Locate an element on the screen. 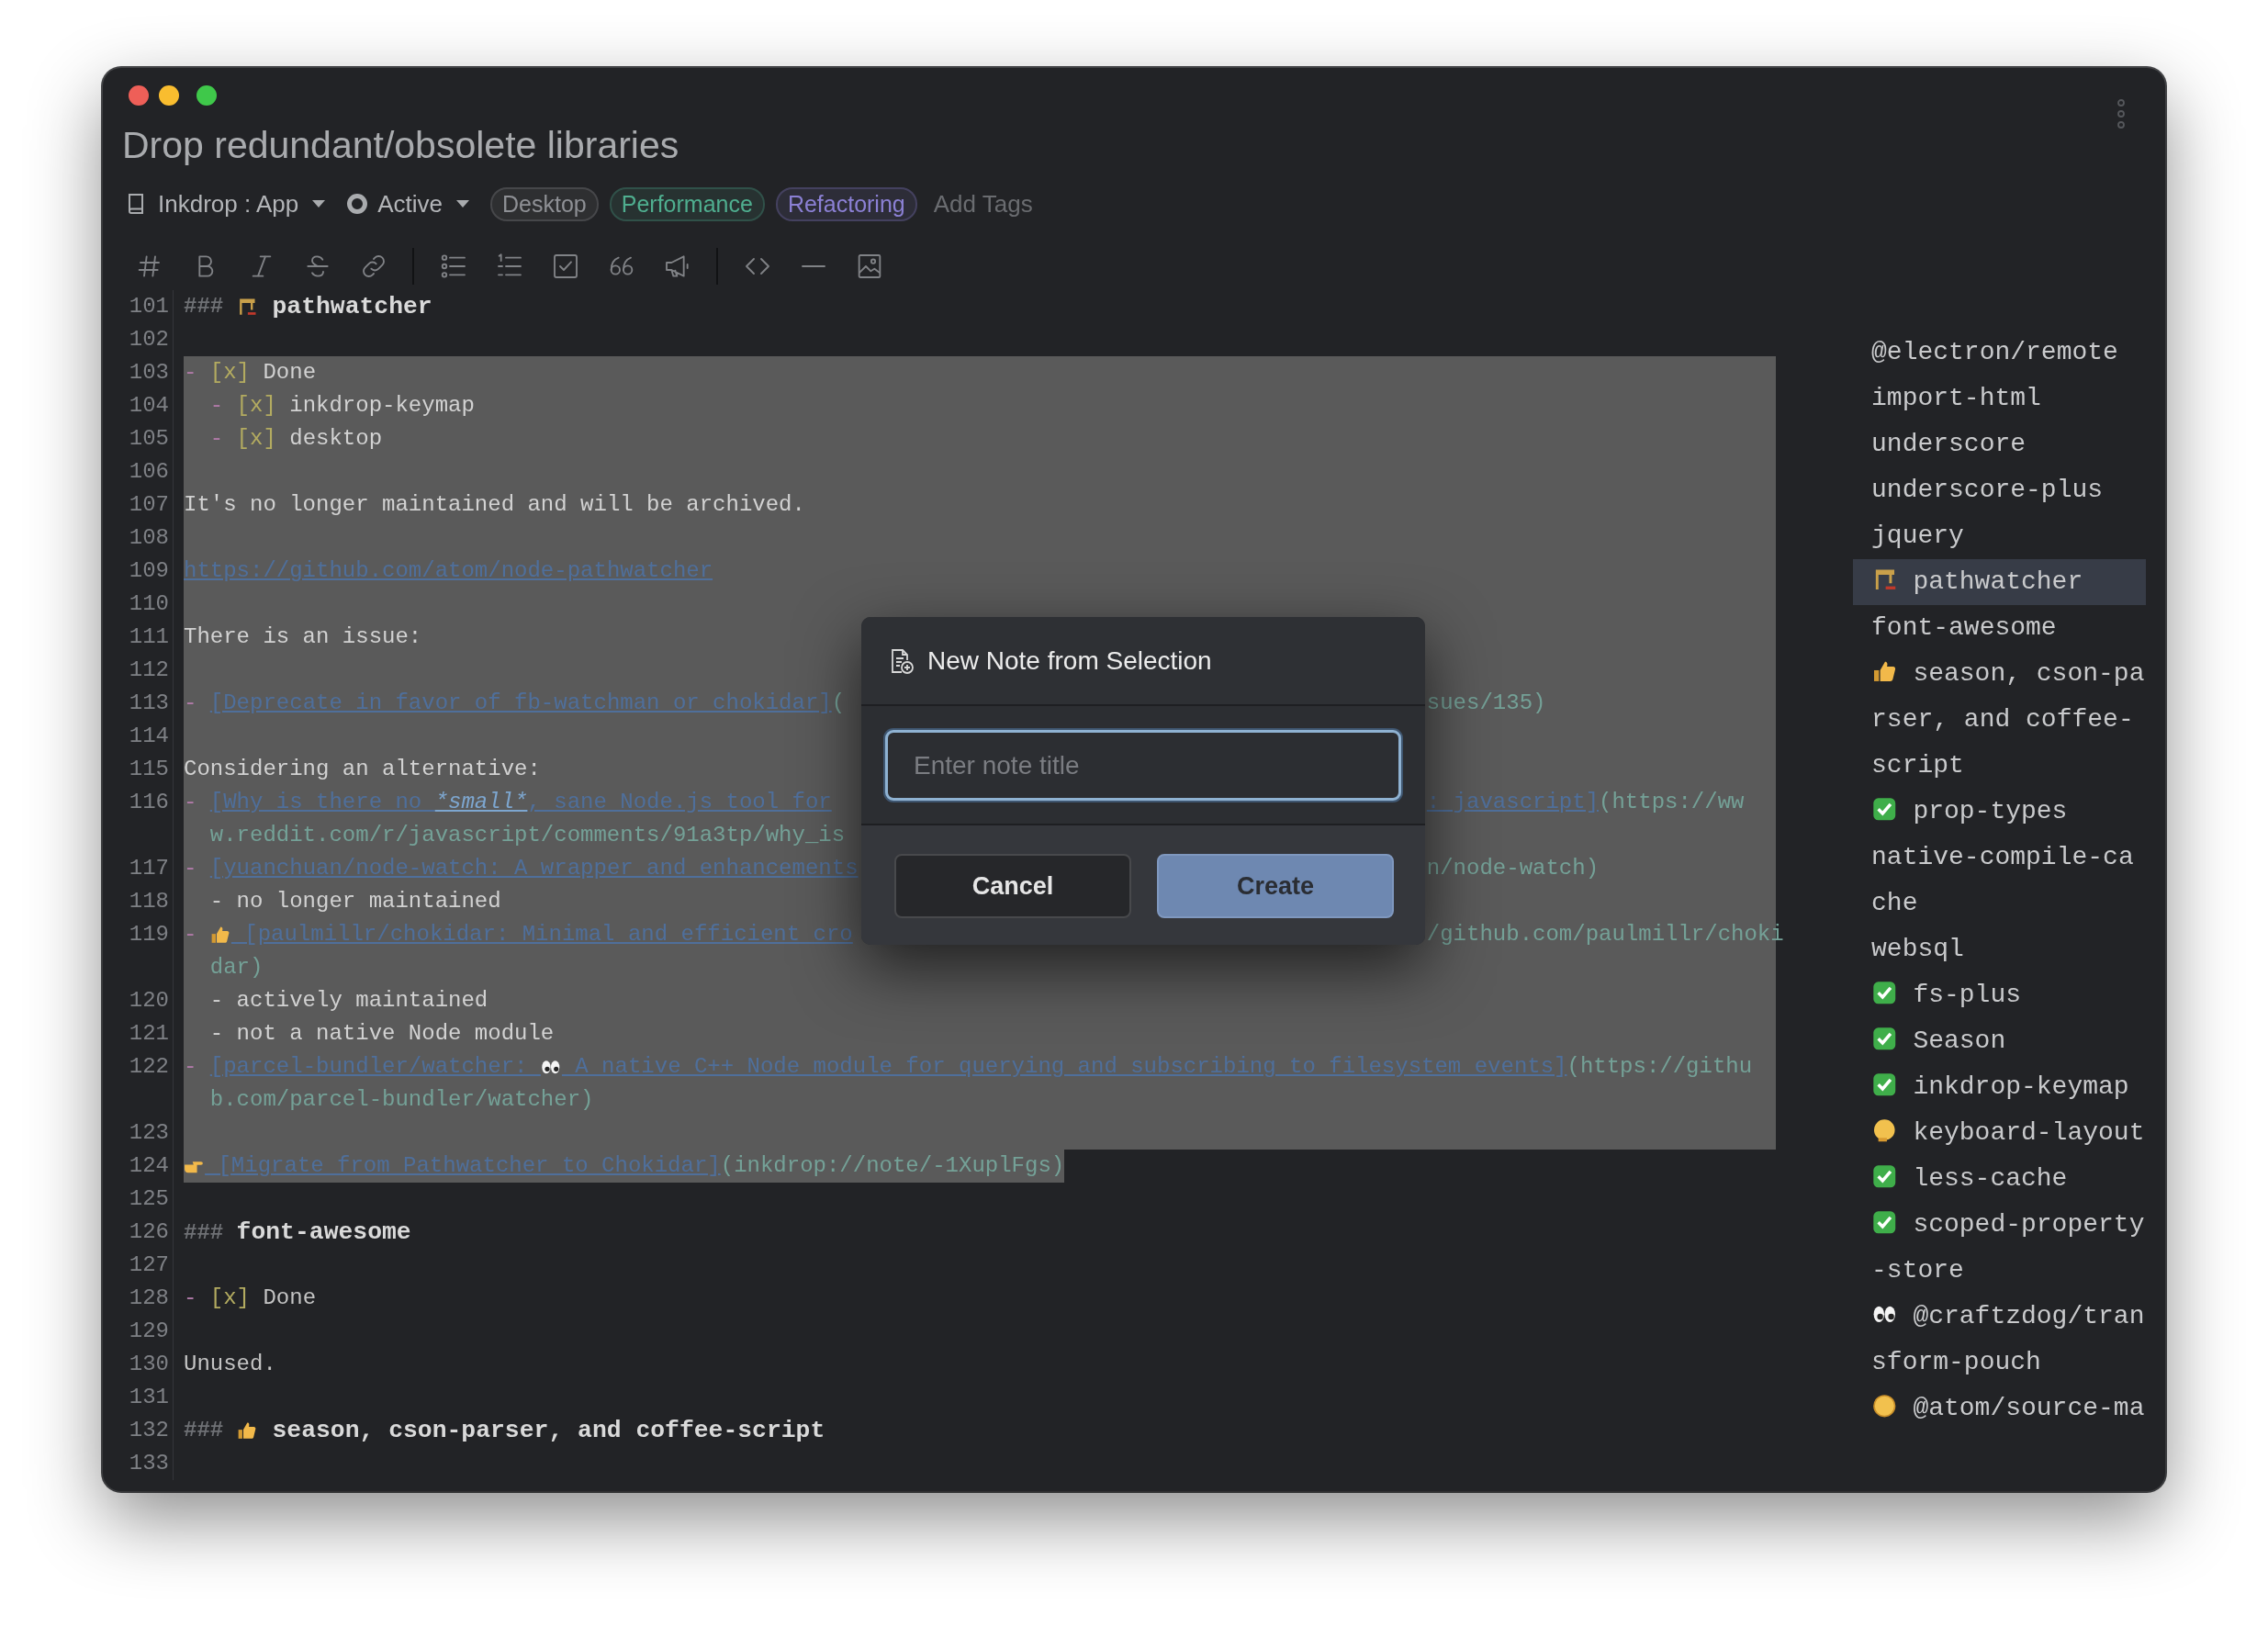 The height and width of the screenshot is (1627, 2268). outline-item: fs-plus is located at coordinates (2000, 995).